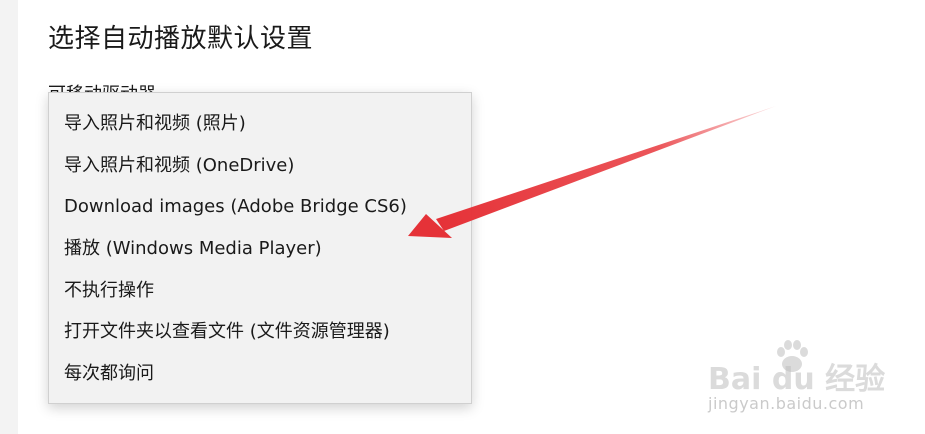 This screenshot has width=925, height=434. I want to click on arrow-shaft, so click(606, 168).